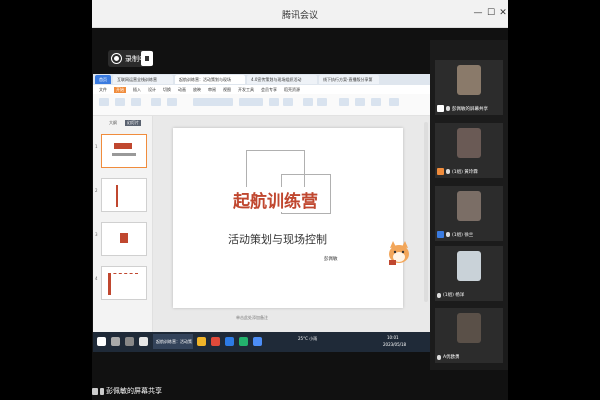 The width and height of the screenshot is (600, 400). I want to click on participant-tile: (1组) 徐兰, so click(469, 213).